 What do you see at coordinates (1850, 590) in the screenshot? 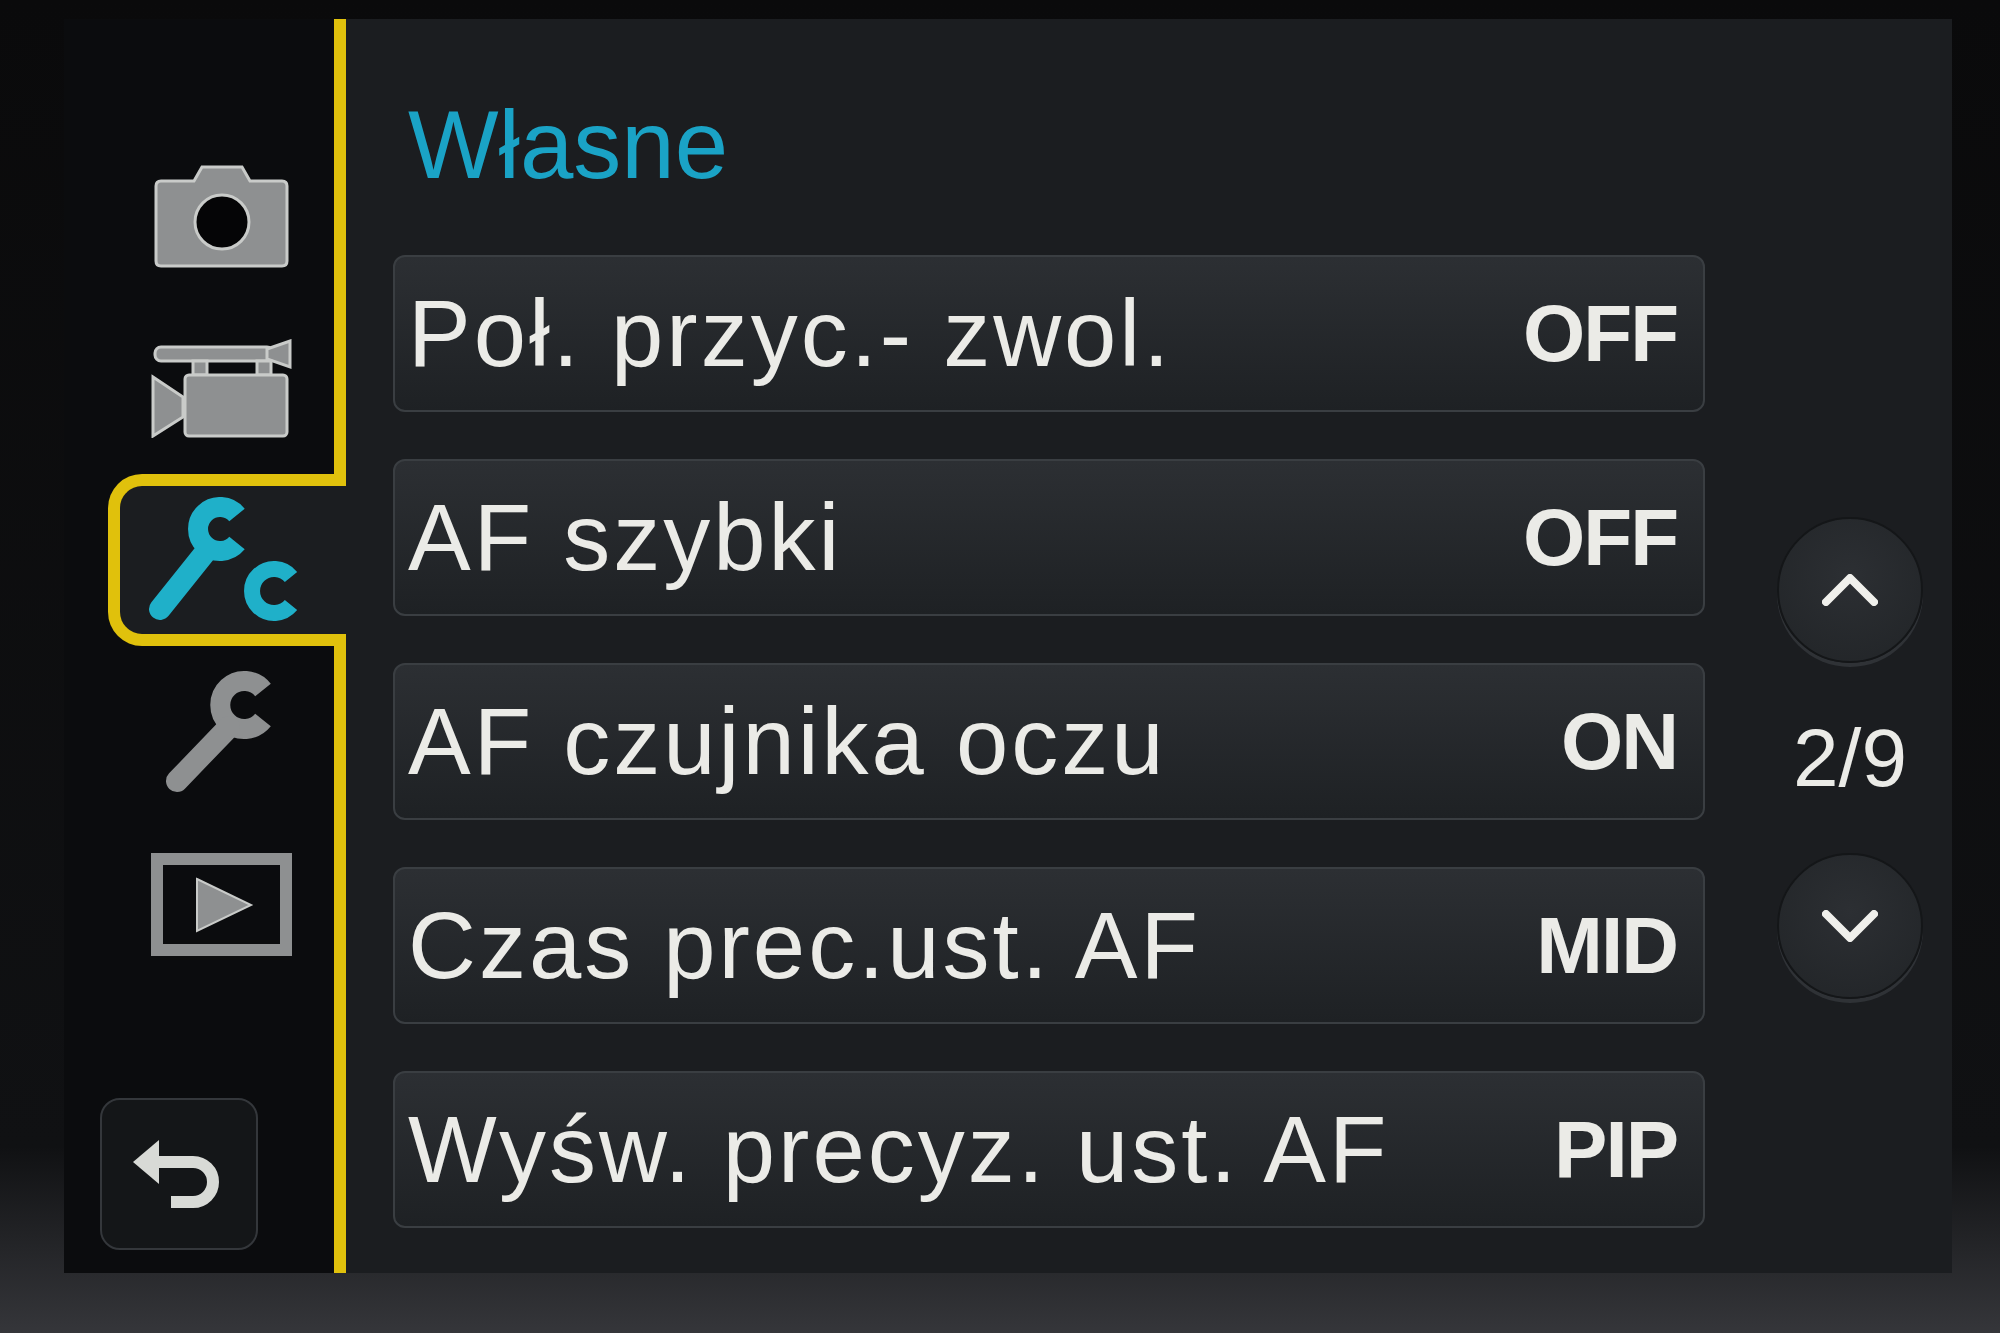
I see `chevron-up-icon` at bounding box center [1850, 590].